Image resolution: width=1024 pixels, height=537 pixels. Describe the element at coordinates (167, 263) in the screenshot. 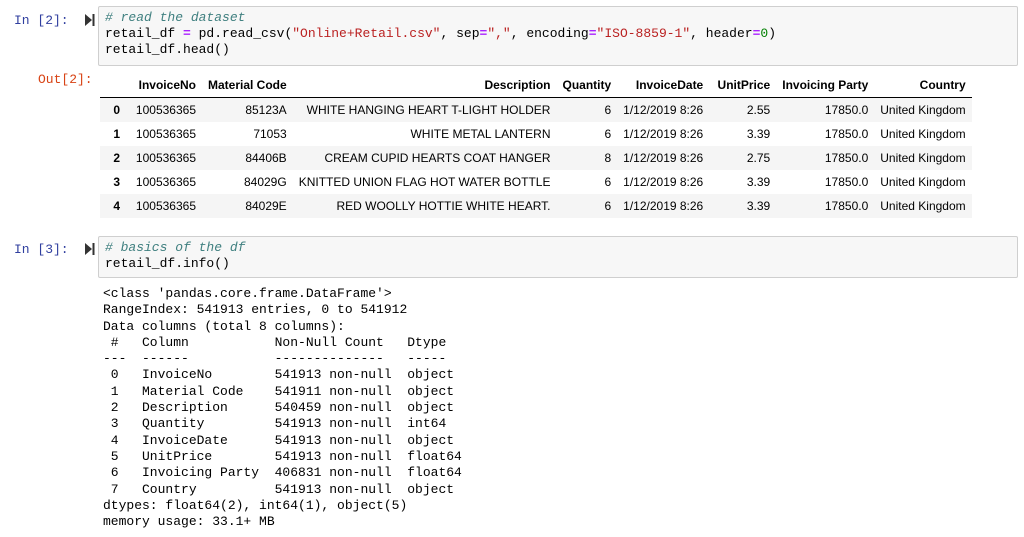

I see `code-line-info: retail_df.info()` at that location.